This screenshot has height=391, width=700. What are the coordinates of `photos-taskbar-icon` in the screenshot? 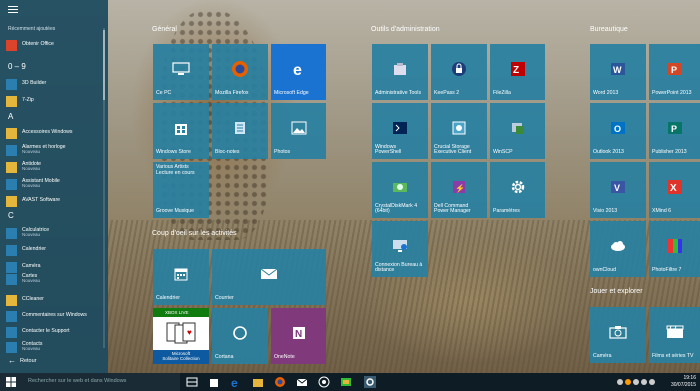 It's located at (346, 382).